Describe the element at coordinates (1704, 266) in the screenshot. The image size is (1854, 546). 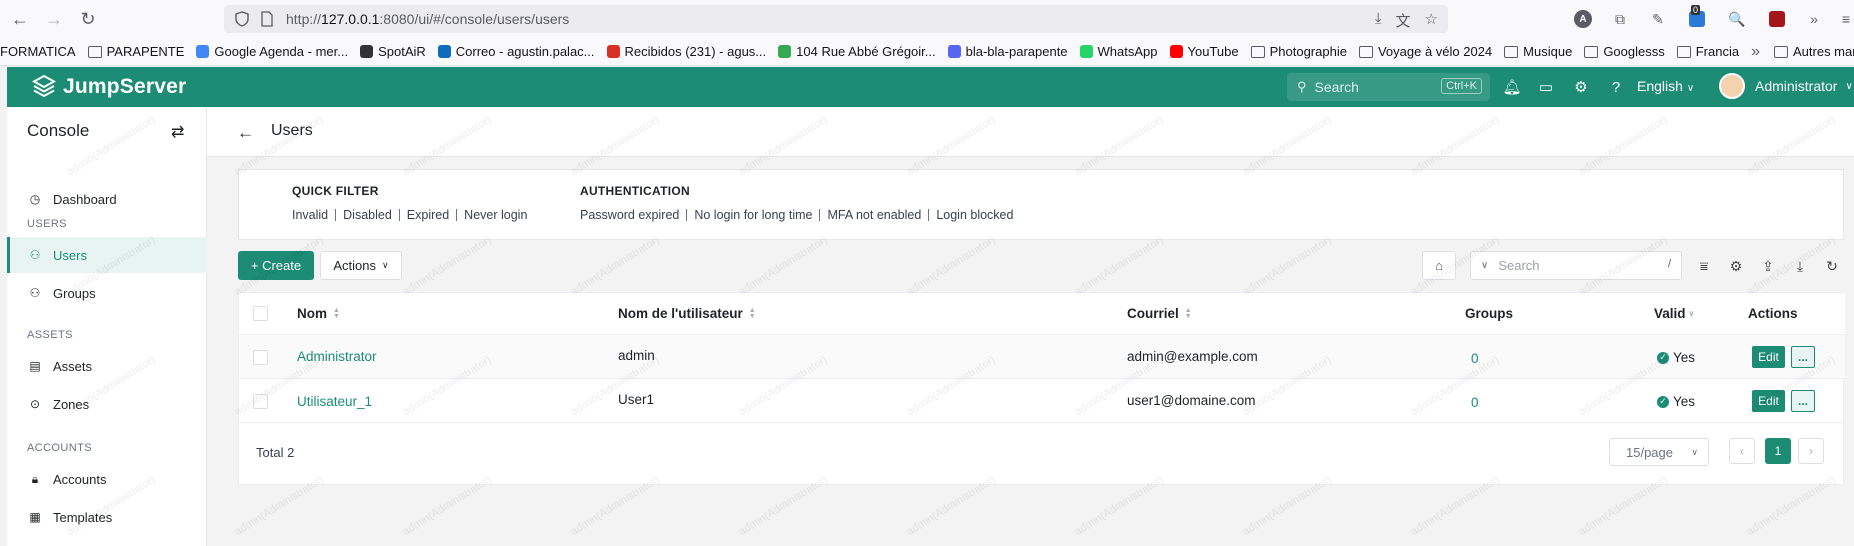
I see `column-filter-icon: ⩸` at that location.